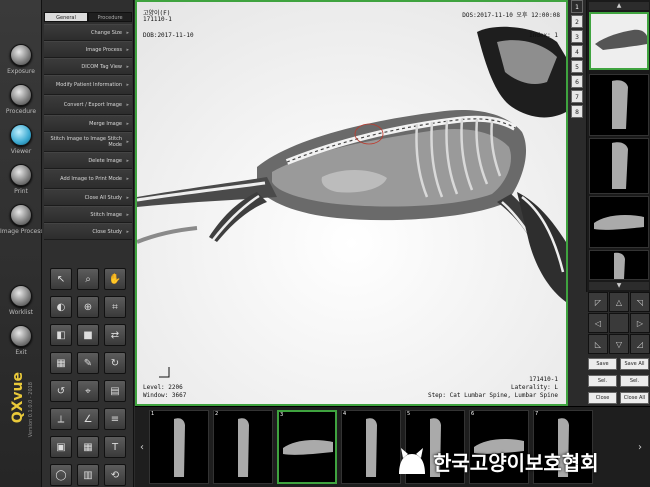  What do you see at coordinates (640, 302) in the screenshot?
I see `nav-arrow-icon: ◹` at bounding box center [640, 302].